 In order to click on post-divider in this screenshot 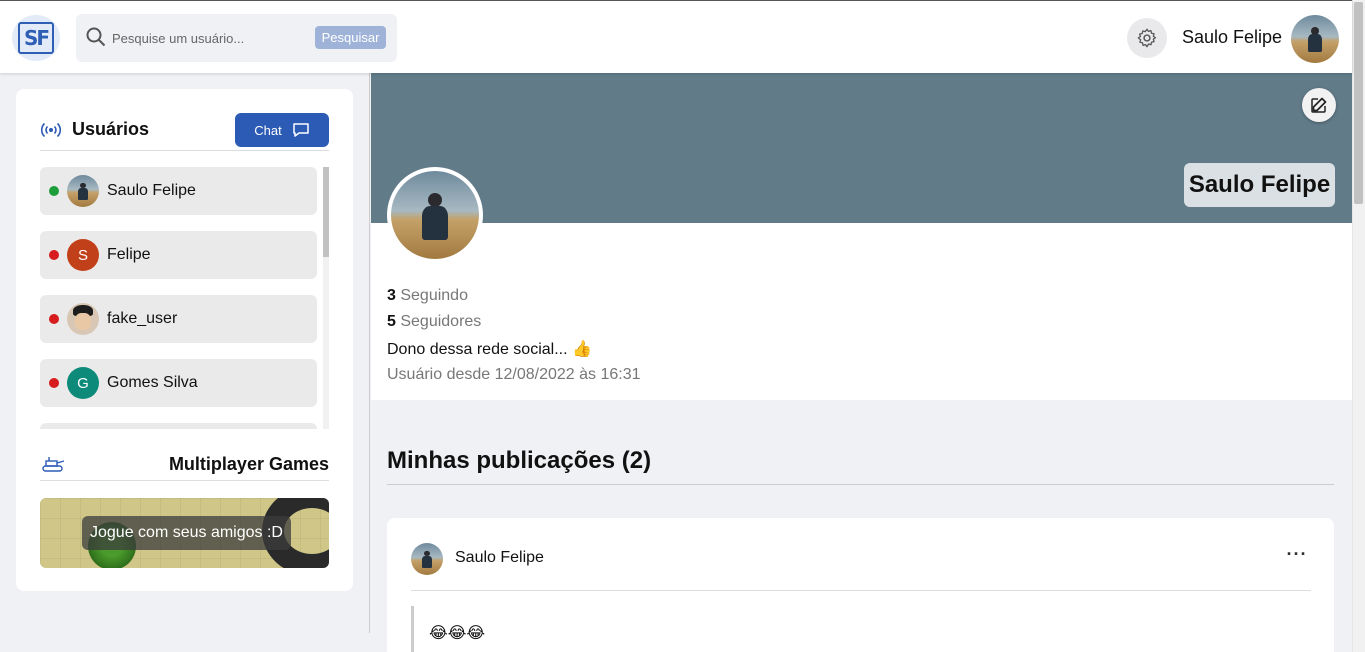, I will do `click(861, 590)`.